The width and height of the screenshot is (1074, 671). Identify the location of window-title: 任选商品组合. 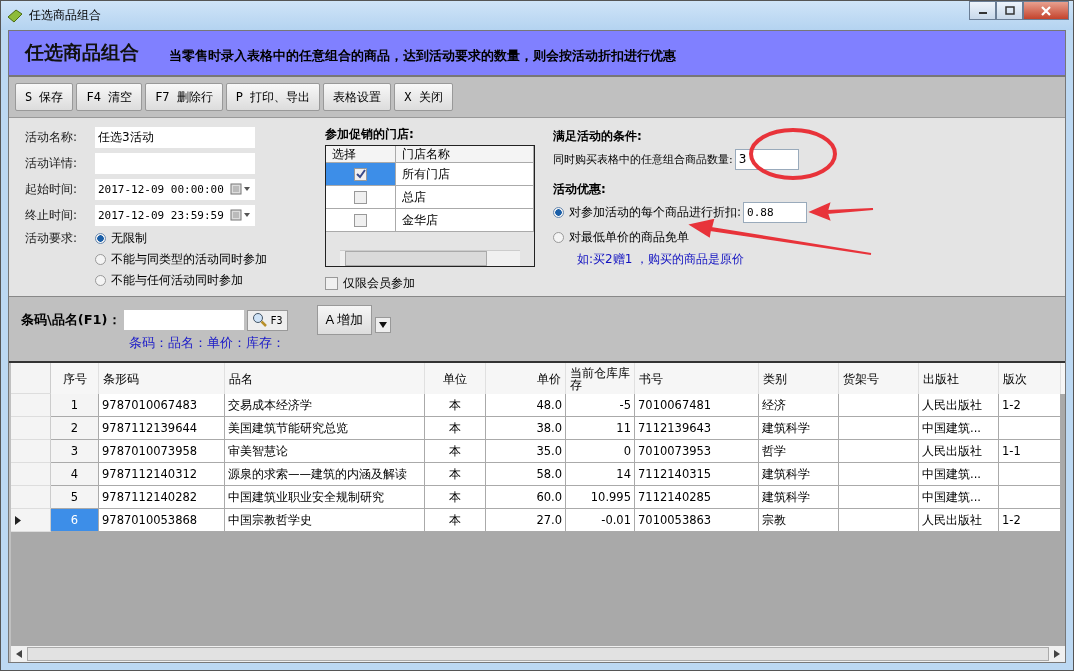
(65, 15).